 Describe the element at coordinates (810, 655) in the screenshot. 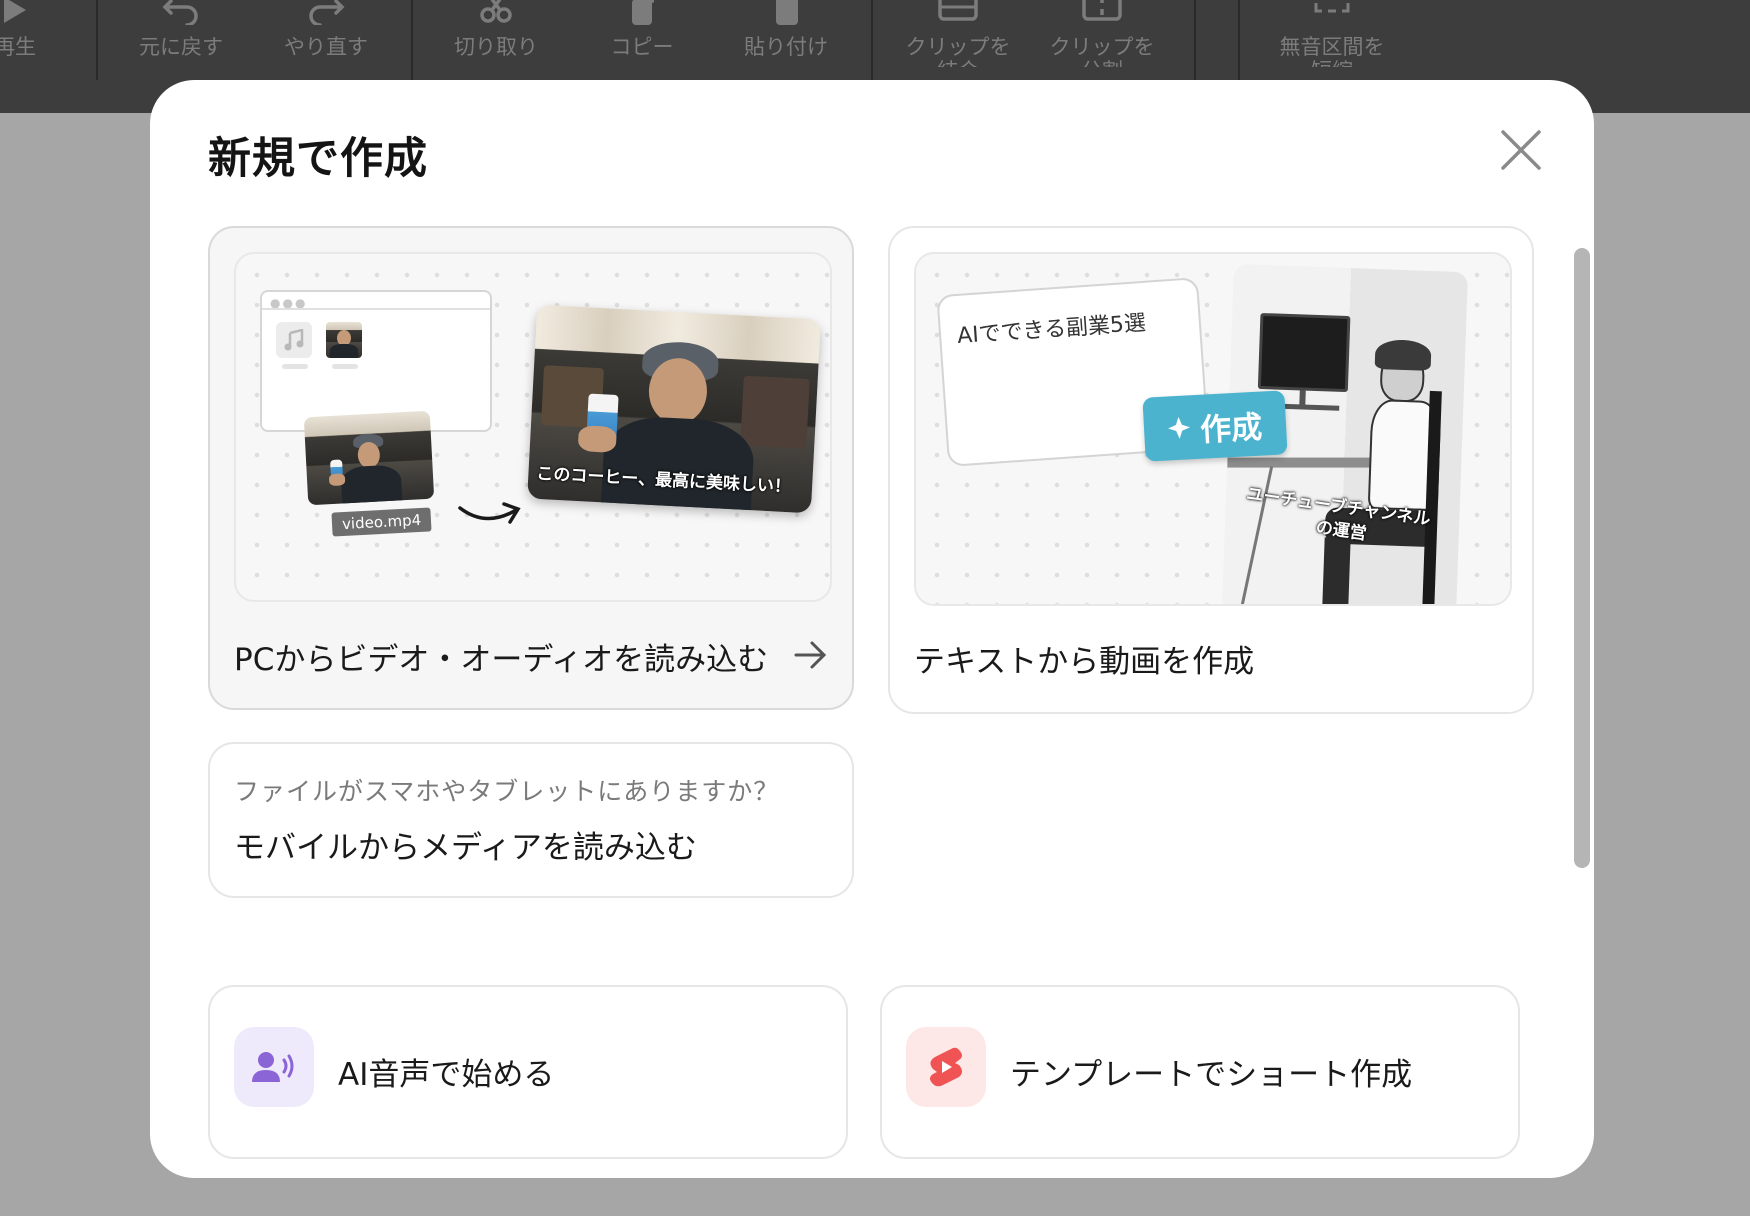

I see `arrow-right-icon` at that location.